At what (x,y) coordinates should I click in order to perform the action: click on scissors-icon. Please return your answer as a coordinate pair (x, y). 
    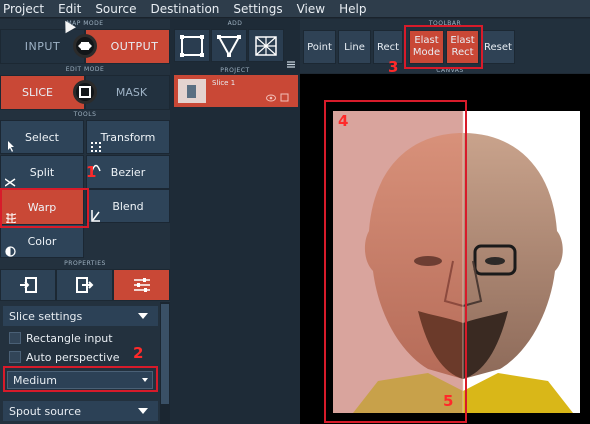
    Looking at the image, I should click on (10, 182).